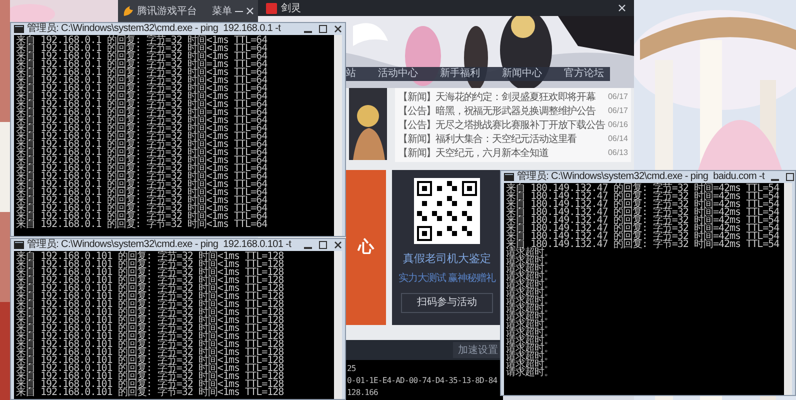  What do you see at coordinates (618, 153) in the screenshot?
I see `news-date: 06/13` at bounding box center [618, 153].